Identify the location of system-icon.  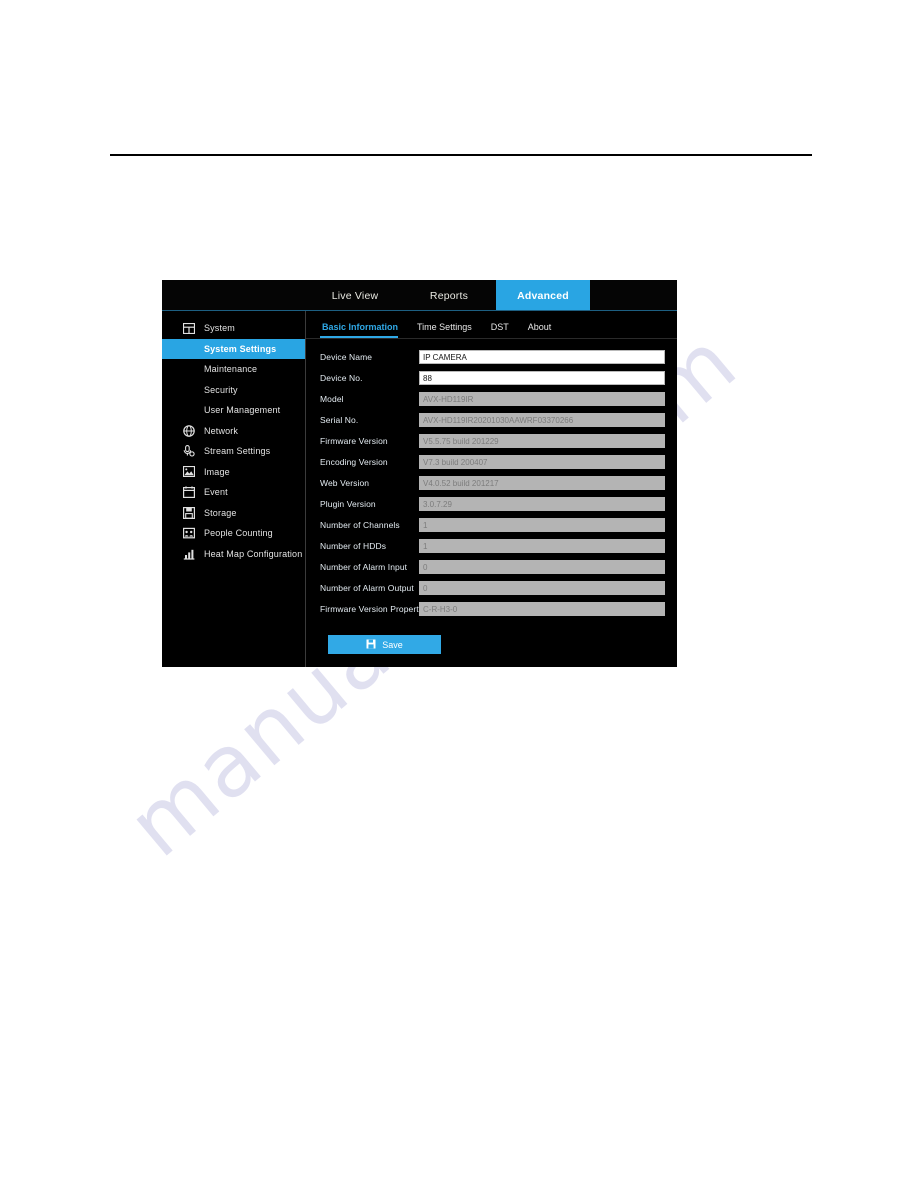
(188, 328).